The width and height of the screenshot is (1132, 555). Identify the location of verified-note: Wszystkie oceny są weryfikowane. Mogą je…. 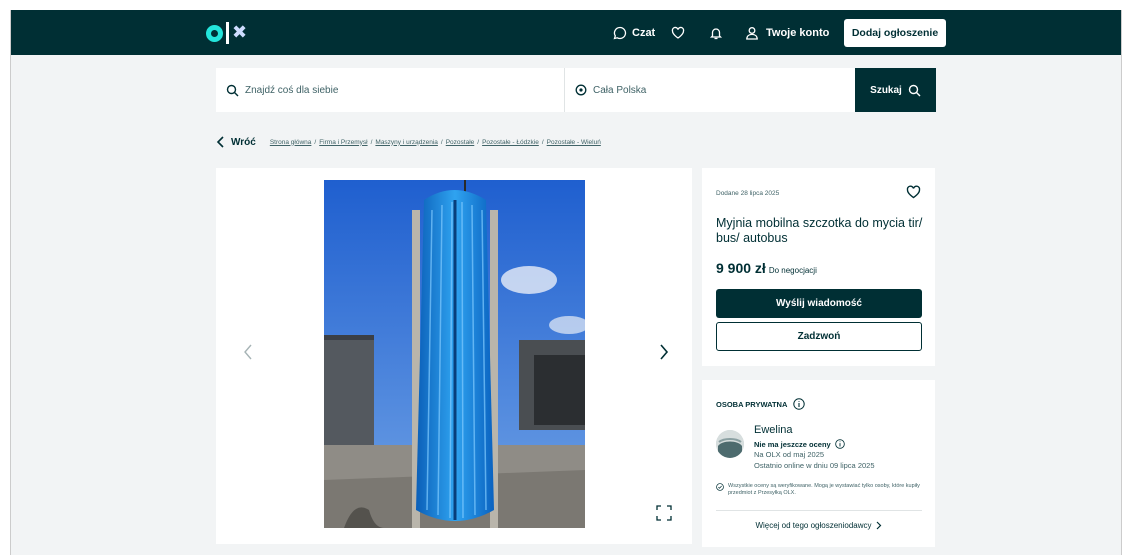
(821, 490).